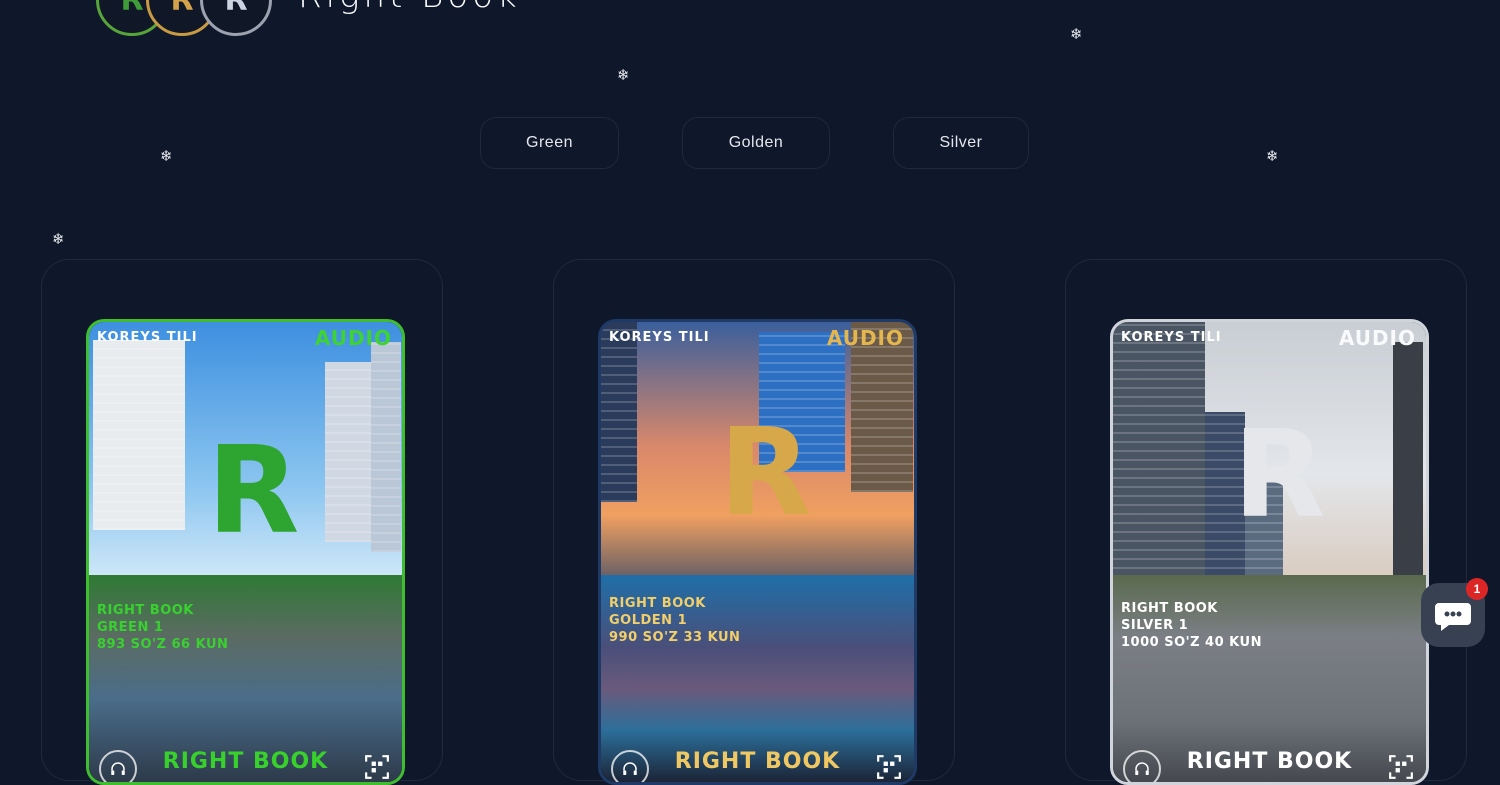  I want to click on cover-info-level: GOLDEN 1, so click(648, 620).